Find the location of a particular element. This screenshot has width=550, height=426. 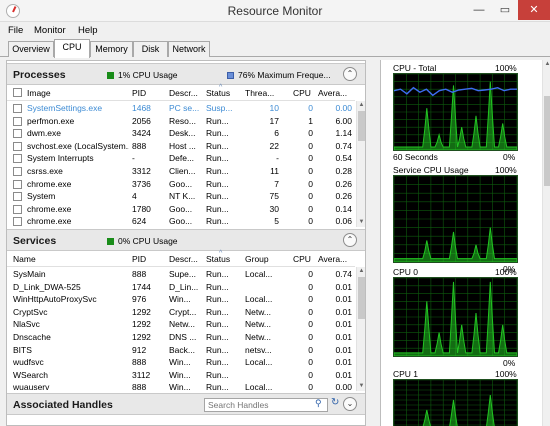

col-service-pid: PID is located at coordinates (149, 259).